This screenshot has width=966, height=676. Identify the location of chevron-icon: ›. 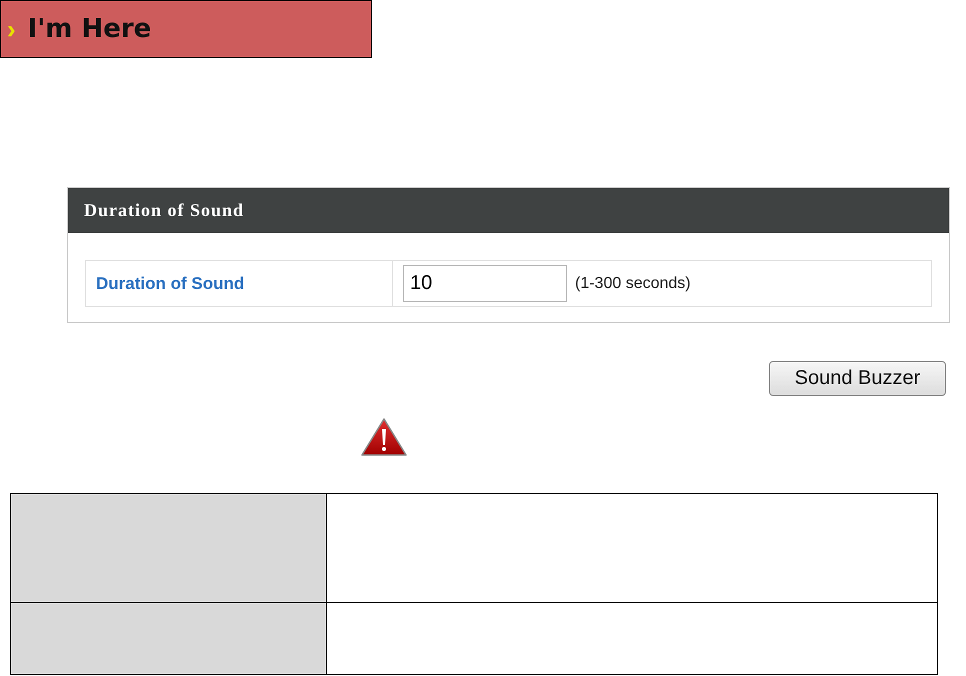
(11, 29).